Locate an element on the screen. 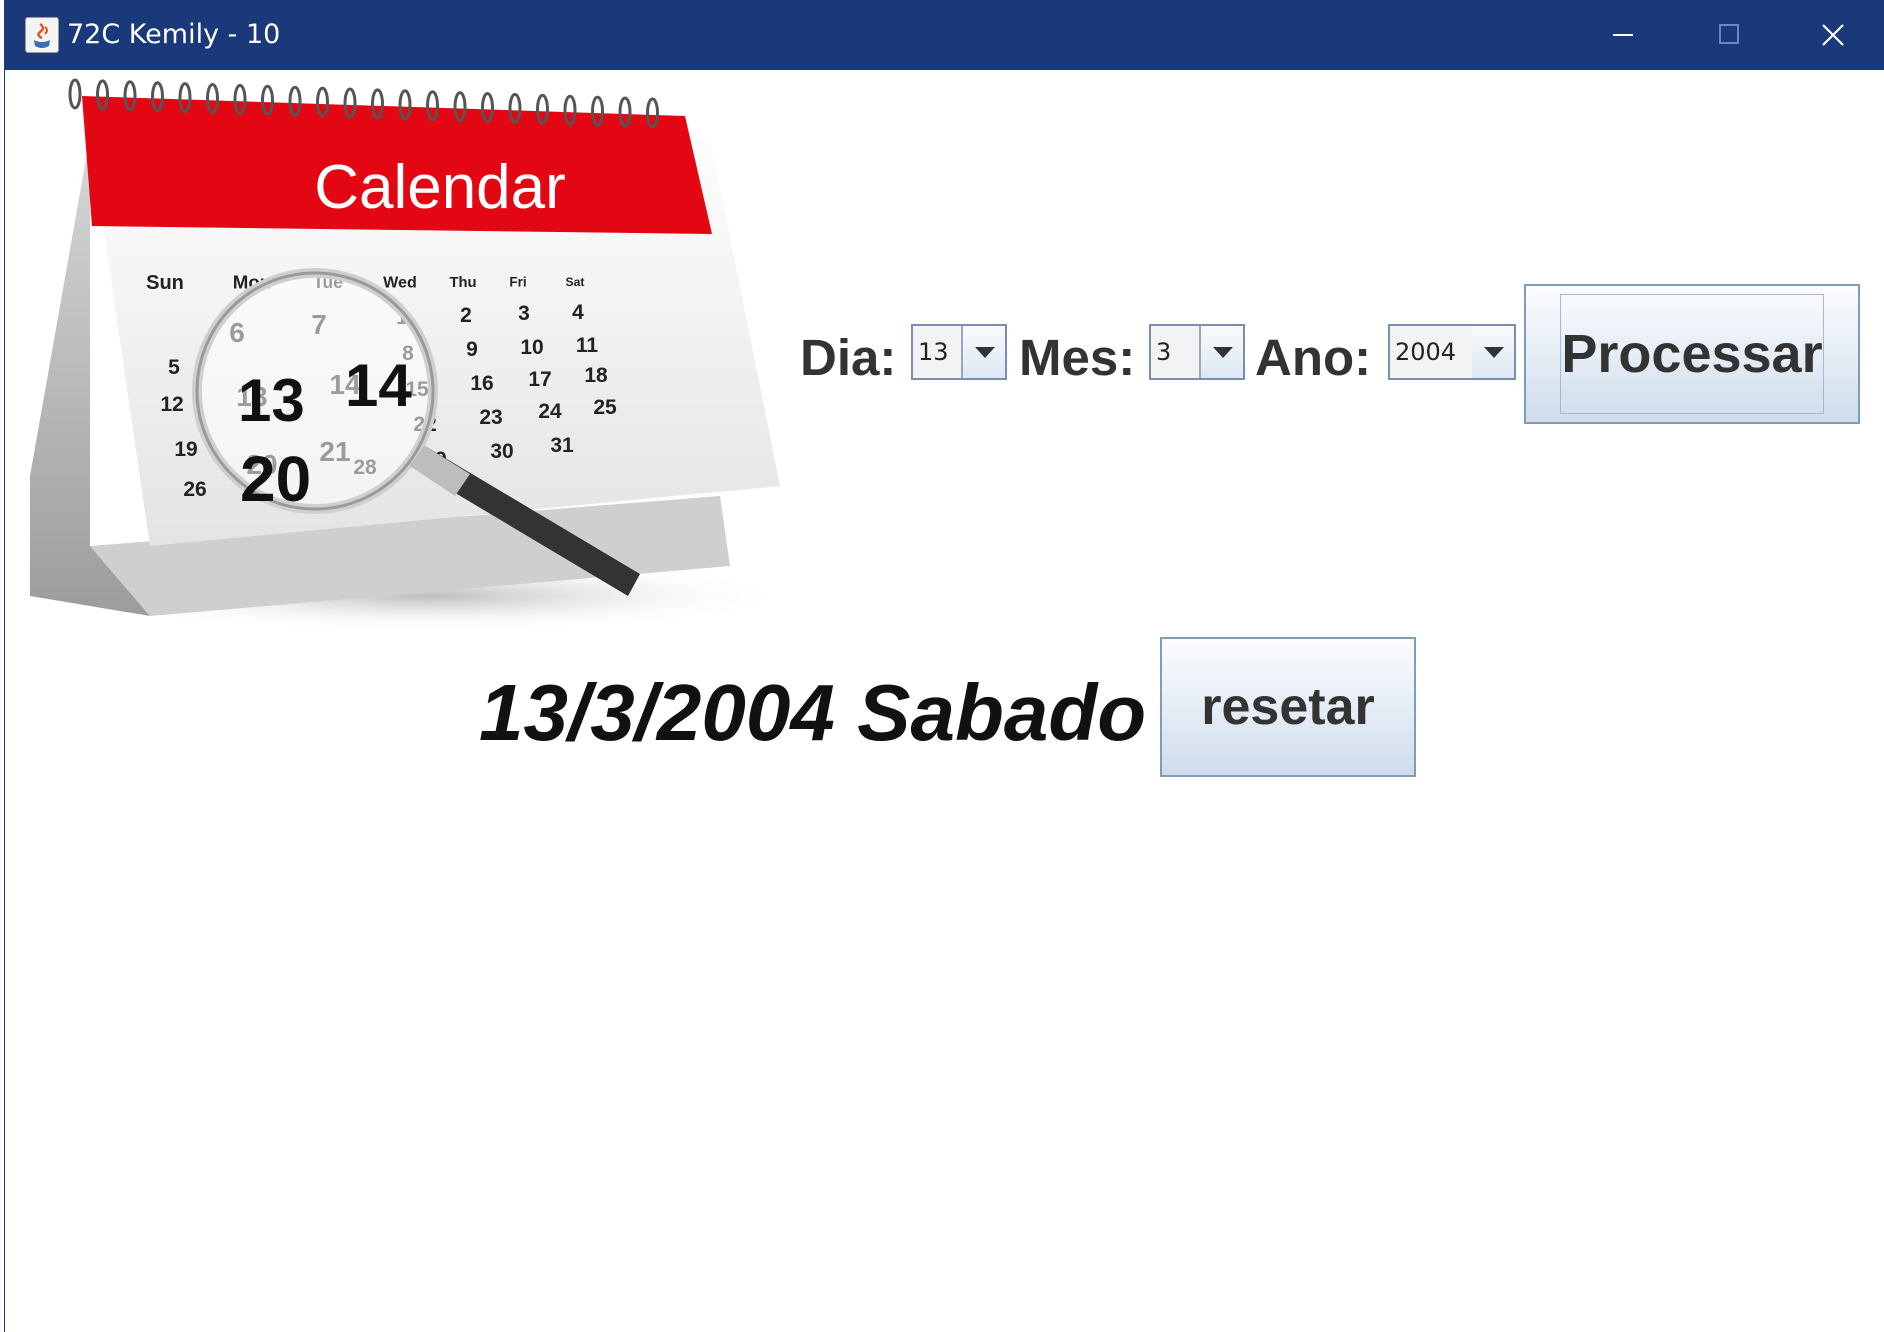  resetar-button: resetar is located at coordinates (1288, 707).